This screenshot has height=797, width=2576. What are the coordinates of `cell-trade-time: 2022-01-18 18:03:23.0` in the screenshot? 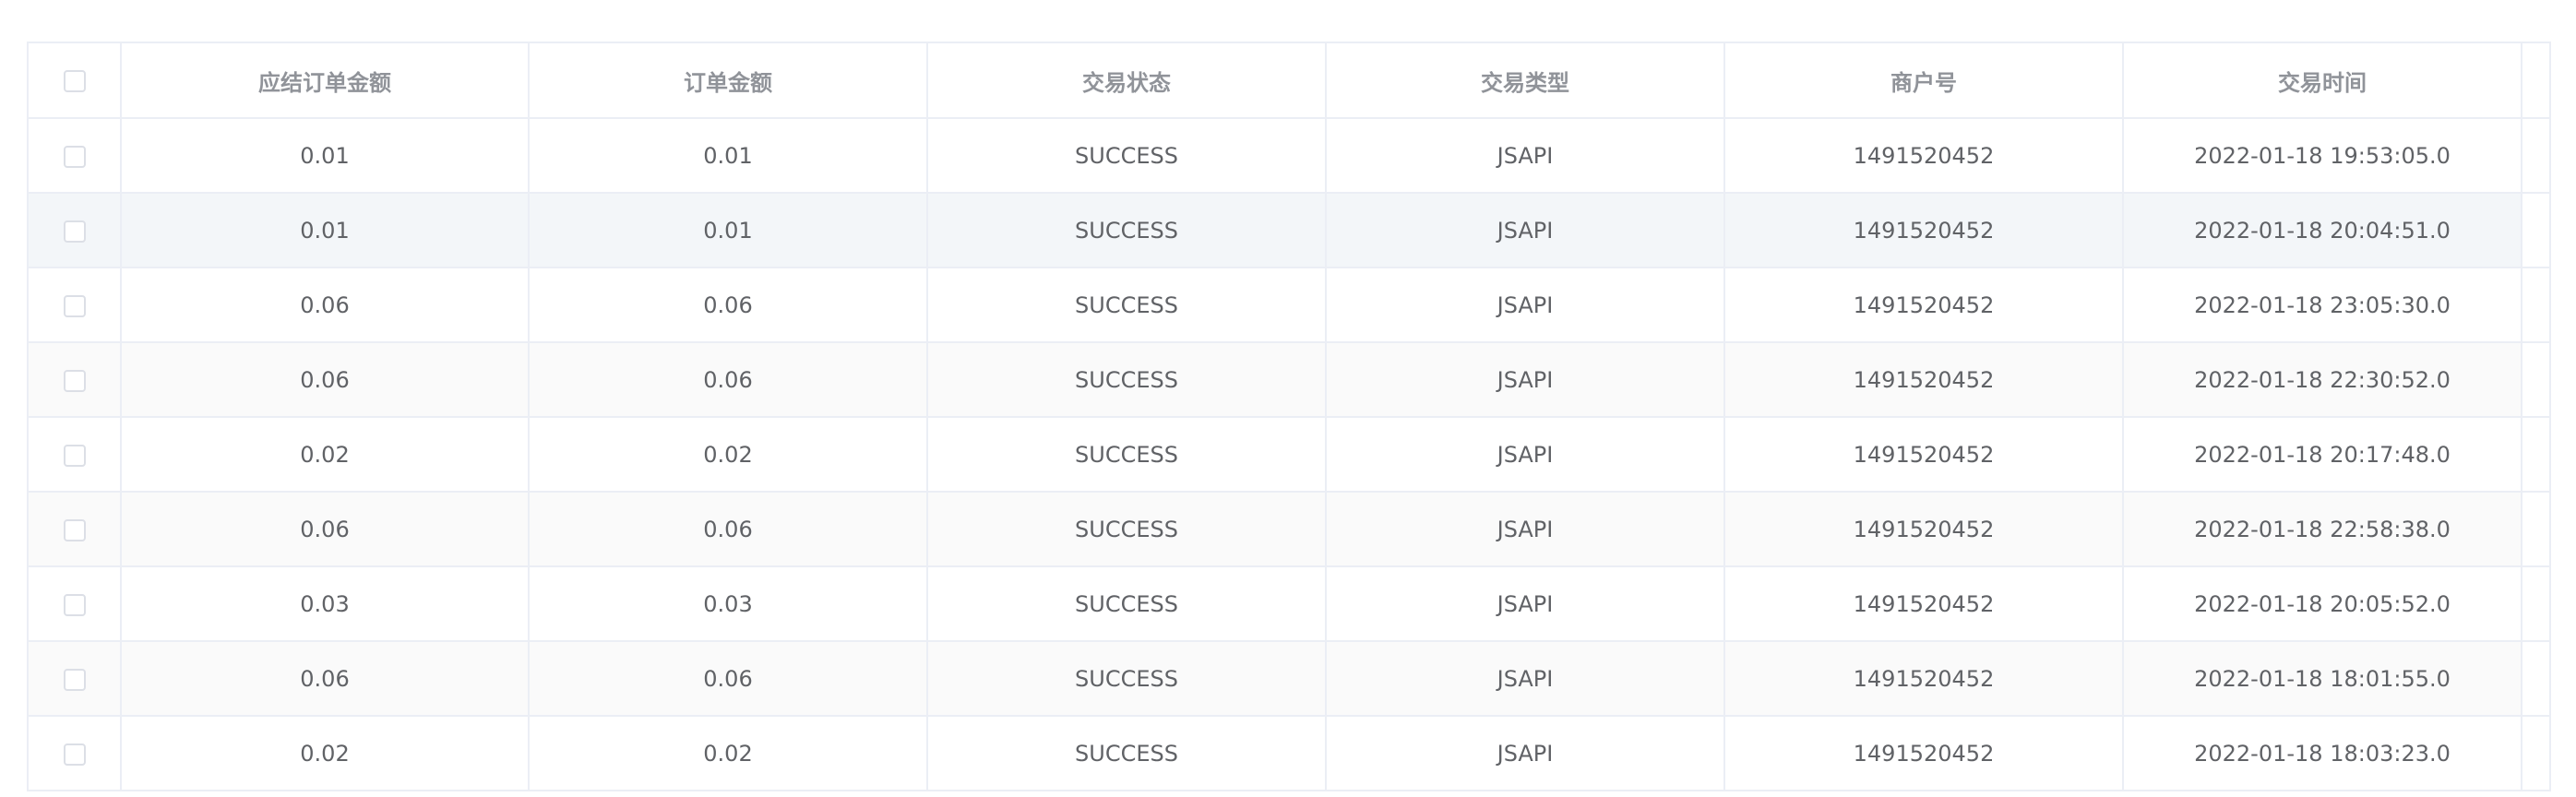 It's located at (2322, 753).